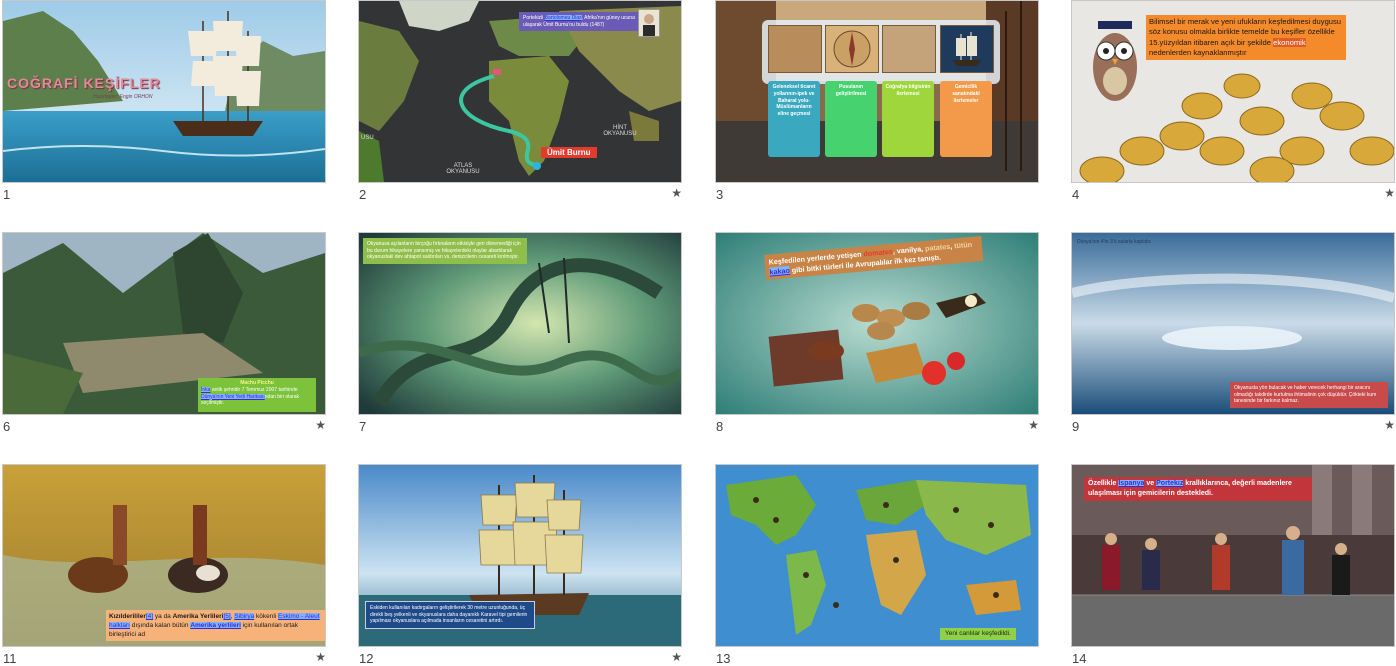 This screenshot has width=1396, height=666. What do you see at coordinates (569, 152) in the screenshot?
I see `cape-label: Ümit Burnu` at bounding box center [569, 152].